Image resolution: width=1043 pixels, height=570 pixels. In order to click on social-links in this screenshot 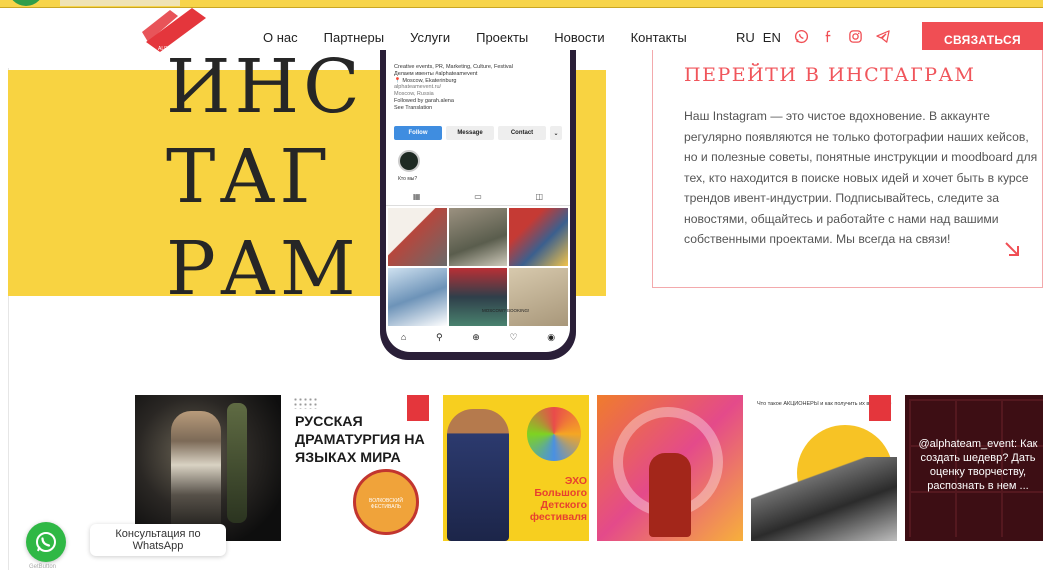, I will do `click(842, 36)`.